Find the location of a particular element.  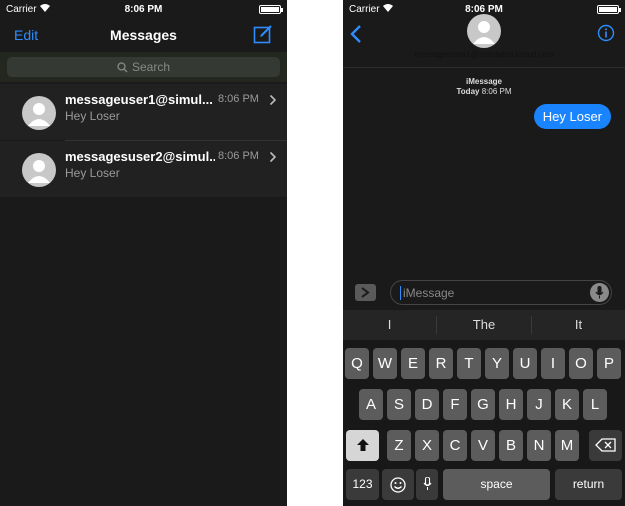

delete-key is located at coordinates (605, 445).